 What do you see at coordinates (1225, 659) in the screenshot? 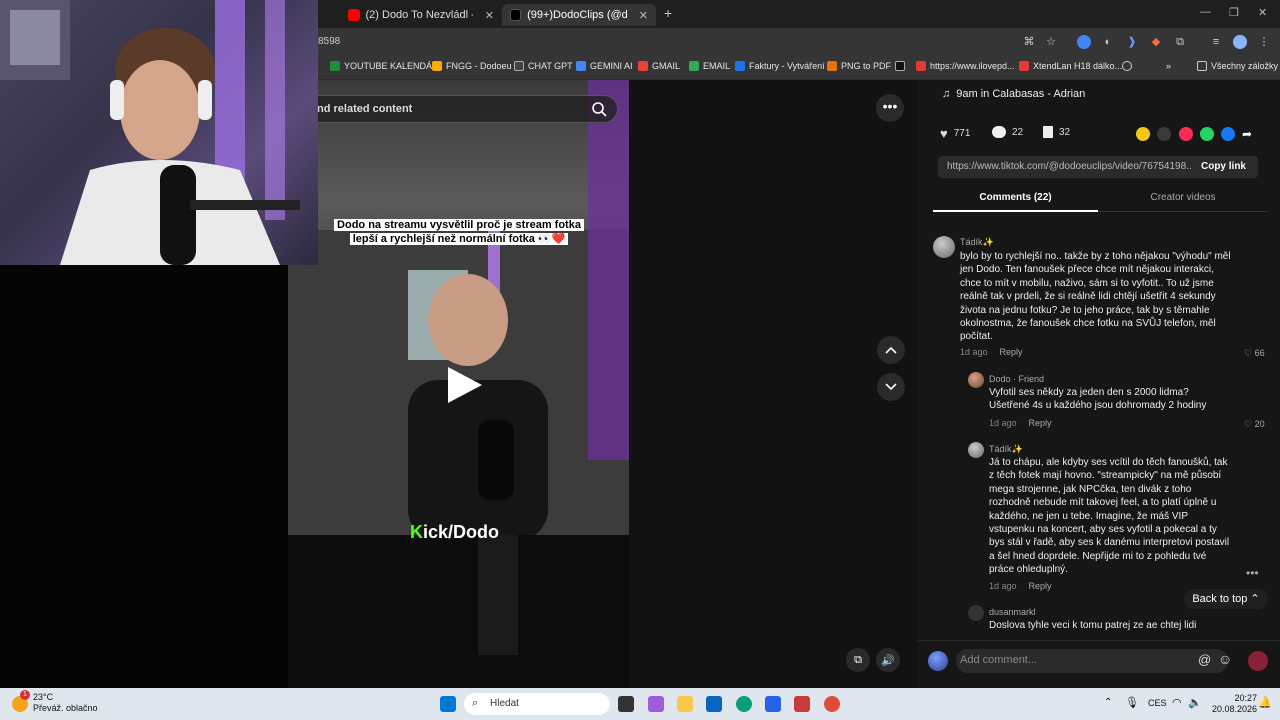
I see `emoji-icon: ☺` at bounding box center [1225, 659].